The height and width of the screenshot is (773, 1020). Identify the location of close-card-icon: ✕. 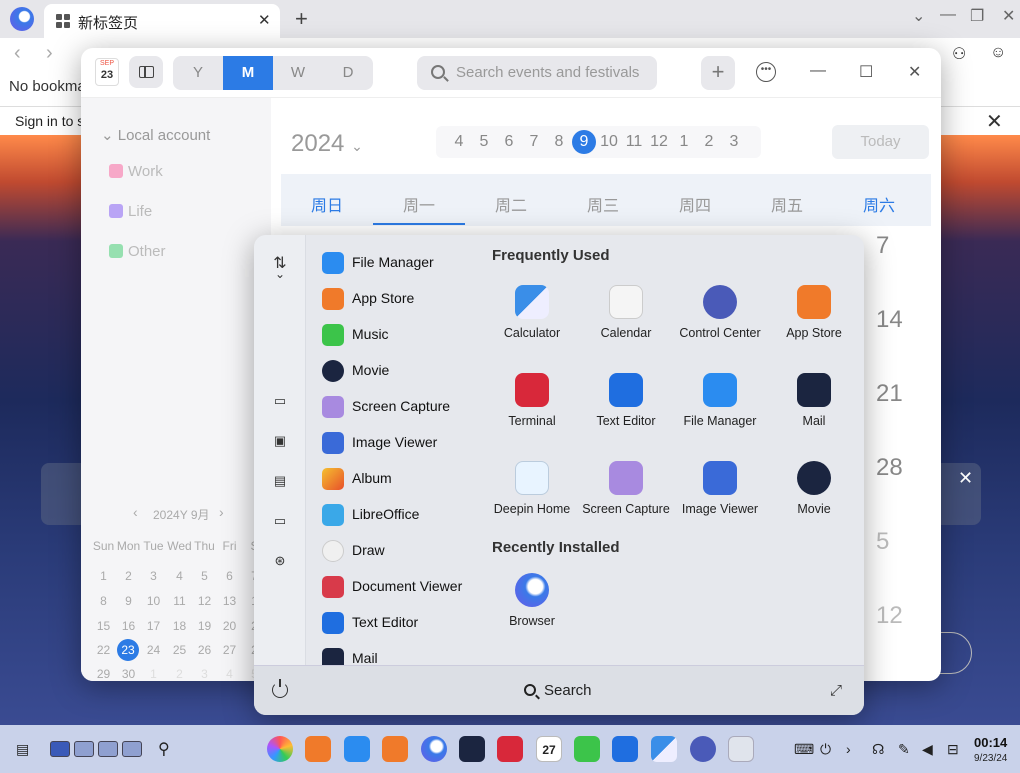
(965, 478).